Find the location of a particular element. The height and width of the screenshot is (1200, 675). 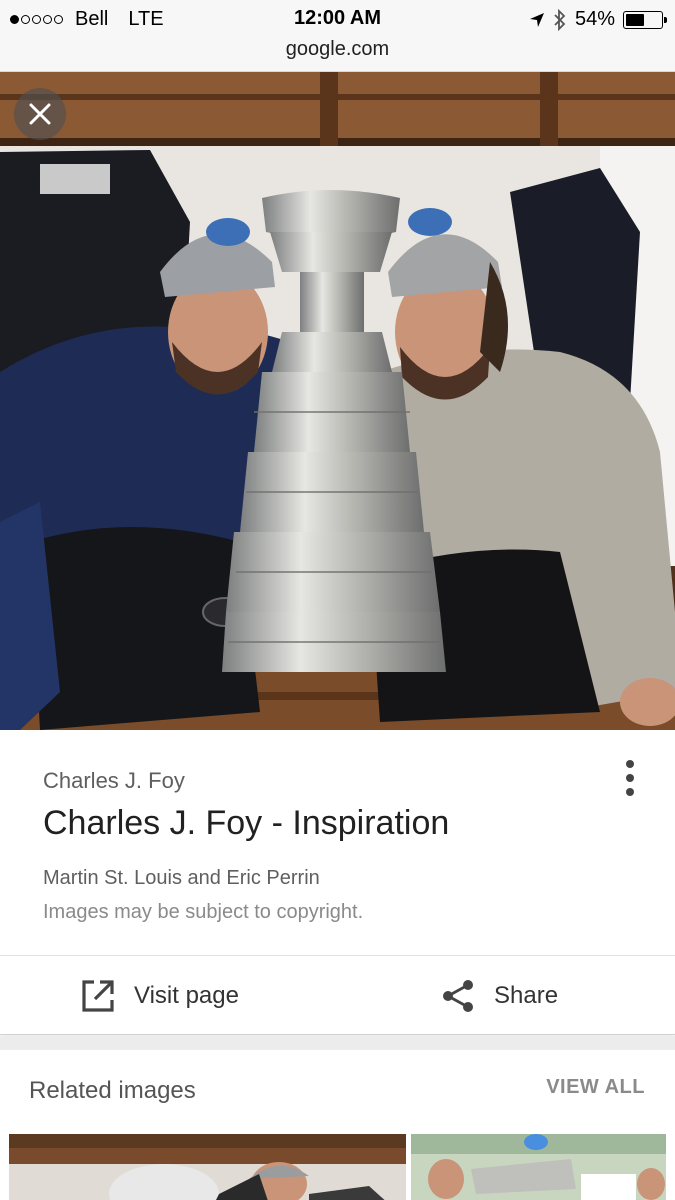

view-all-link: VIEW ALL is located at coordinates (595, 1087).